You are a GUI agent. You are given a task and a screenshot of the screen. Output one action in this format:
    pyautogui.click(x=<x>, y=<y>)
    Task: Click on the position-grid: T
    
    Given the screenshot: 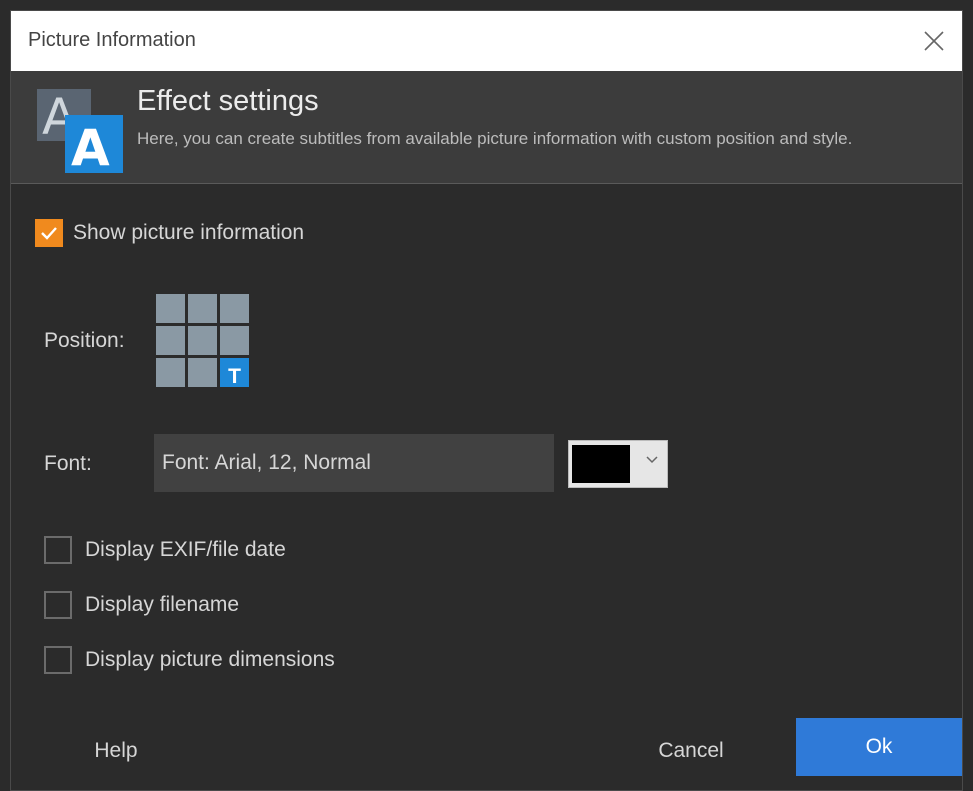 What is the action you would take?
    pyautogui.click(x=204, y=342)
    